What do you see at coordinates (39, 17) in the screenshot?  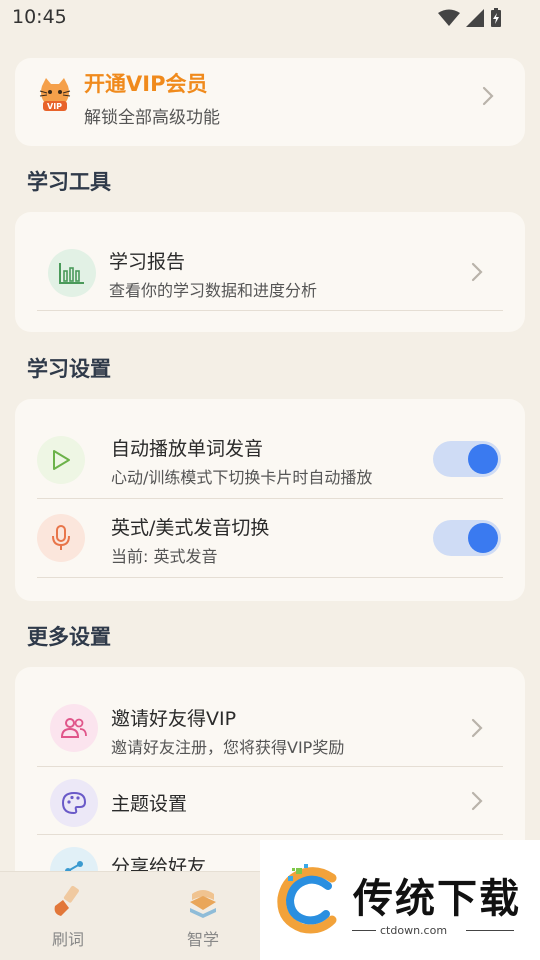 I see `status-time: 10:45` at bounding box center [39, 17].